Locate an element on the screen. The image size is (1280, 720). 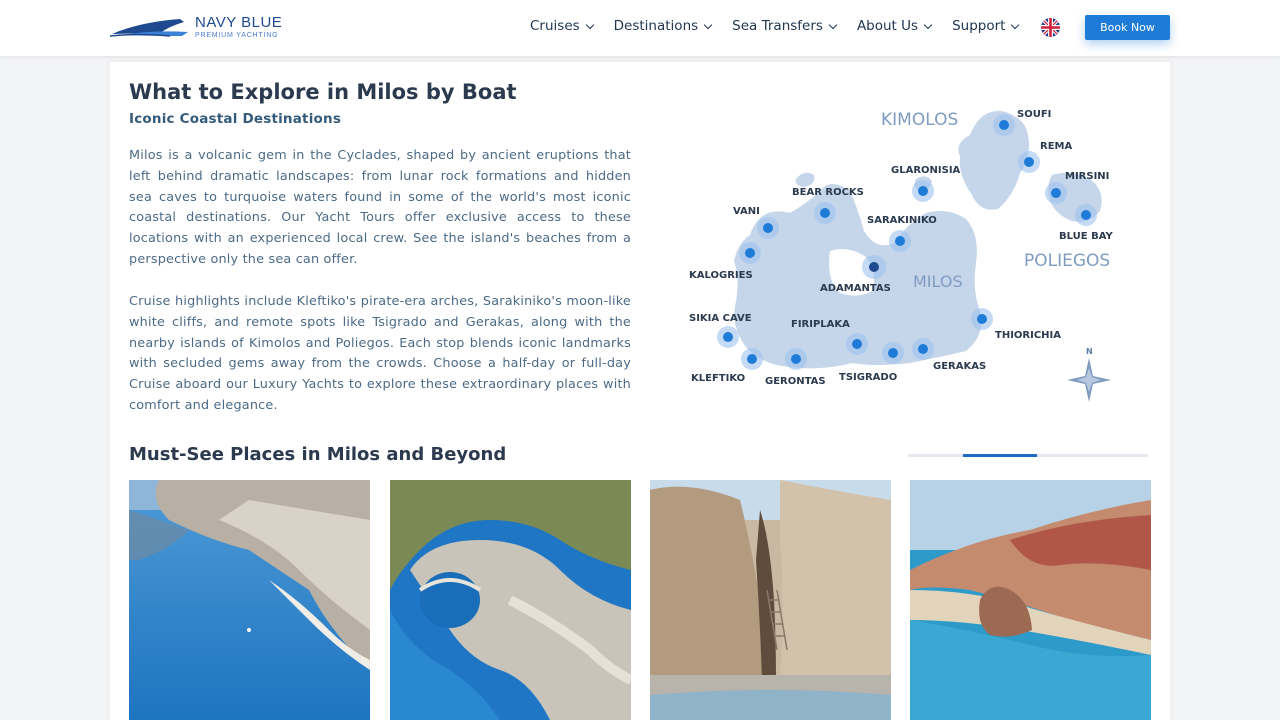
page-title: What to Explore in Milos by Boat is located at coordinates (323, 92).